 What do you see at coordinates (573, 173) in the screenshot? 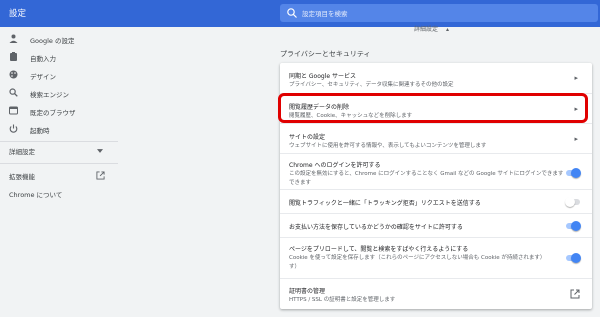
I see `allow-signin-toggle` at bounding box center [573, 173].